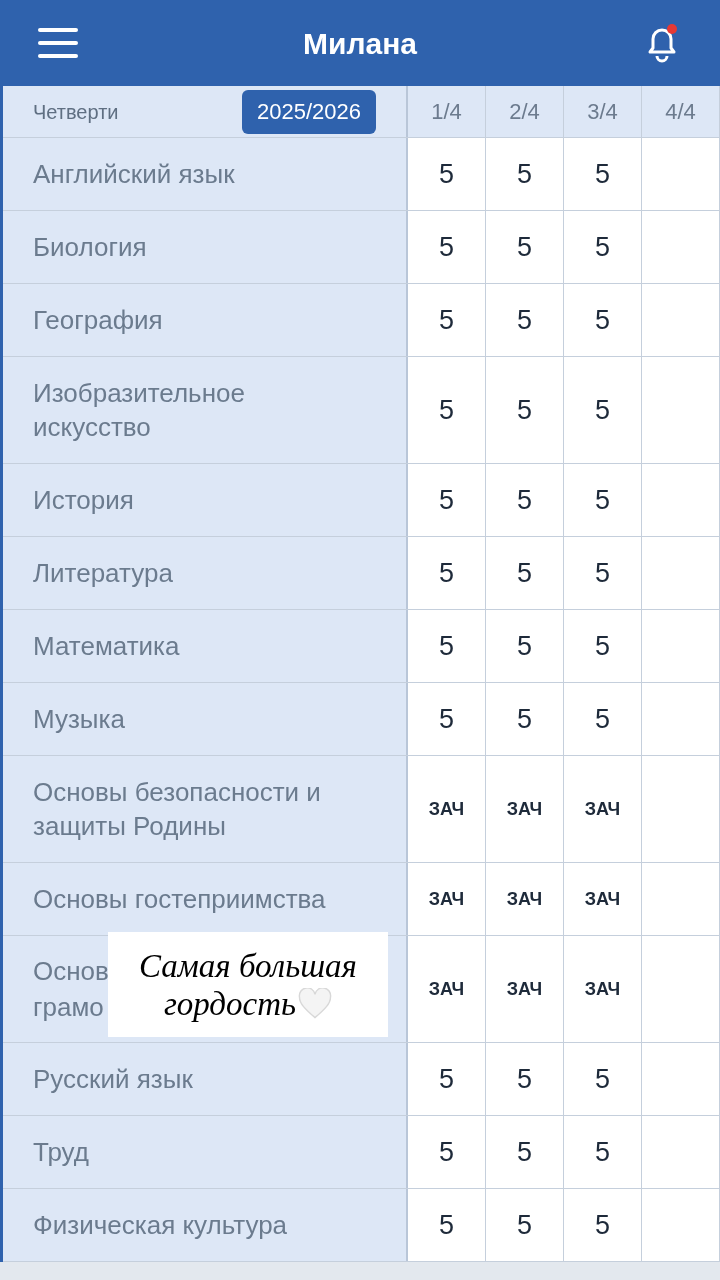  Describe the element at coordinates (58, 43) in the screenshot. I see `menu-icon` at that location.